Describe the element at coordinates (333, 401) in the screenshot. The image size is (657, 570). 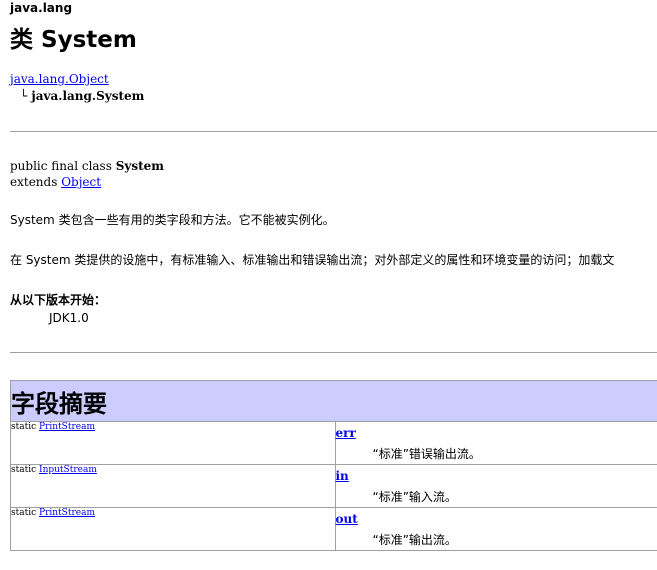
I see `field-summary-heading: 字段摘要` at that location.